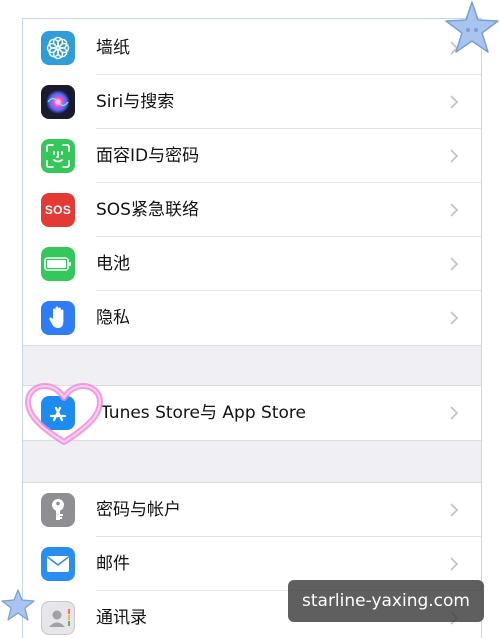  I want to click on mail-icon, so click(58, 564).